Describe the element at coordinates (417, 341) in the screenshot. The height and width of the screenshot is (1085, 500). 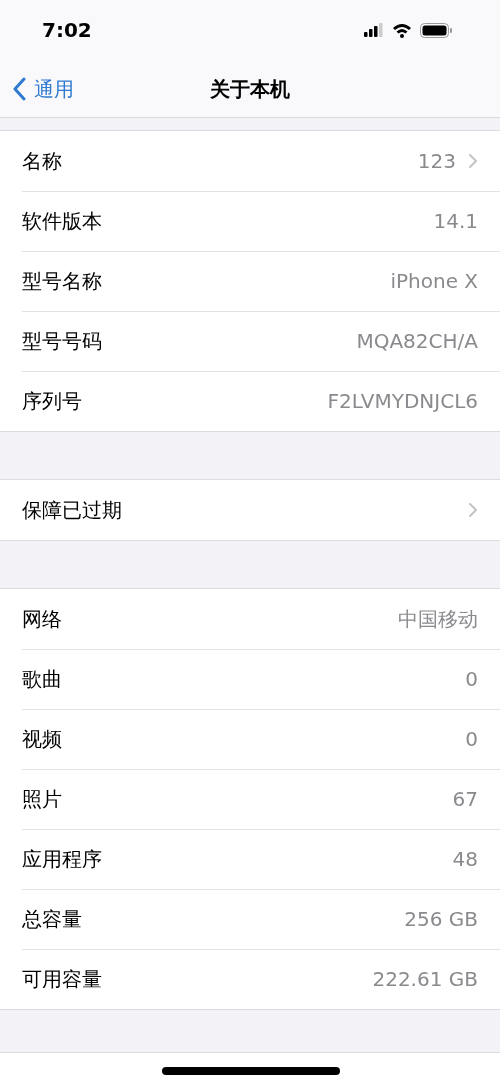
I see `row-value: MQA82CH/A` at that location.